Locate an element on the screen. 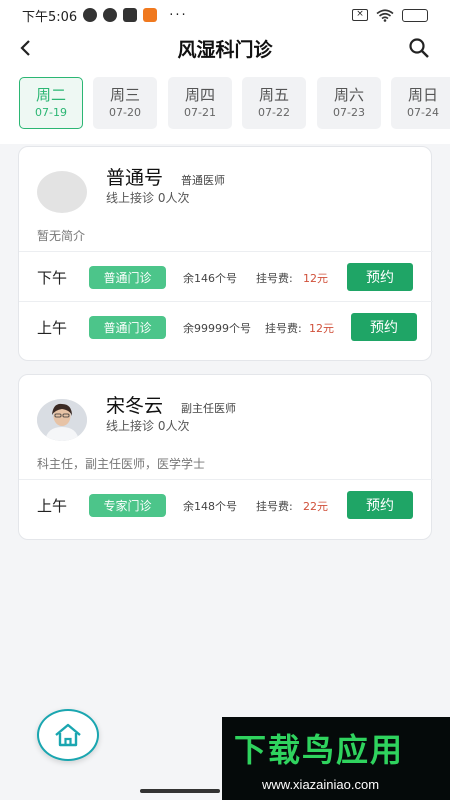 The width and height of the screenshot is (450, 800). clinic-type-badge: 专家门诊 is located at coordinates (127, 505).